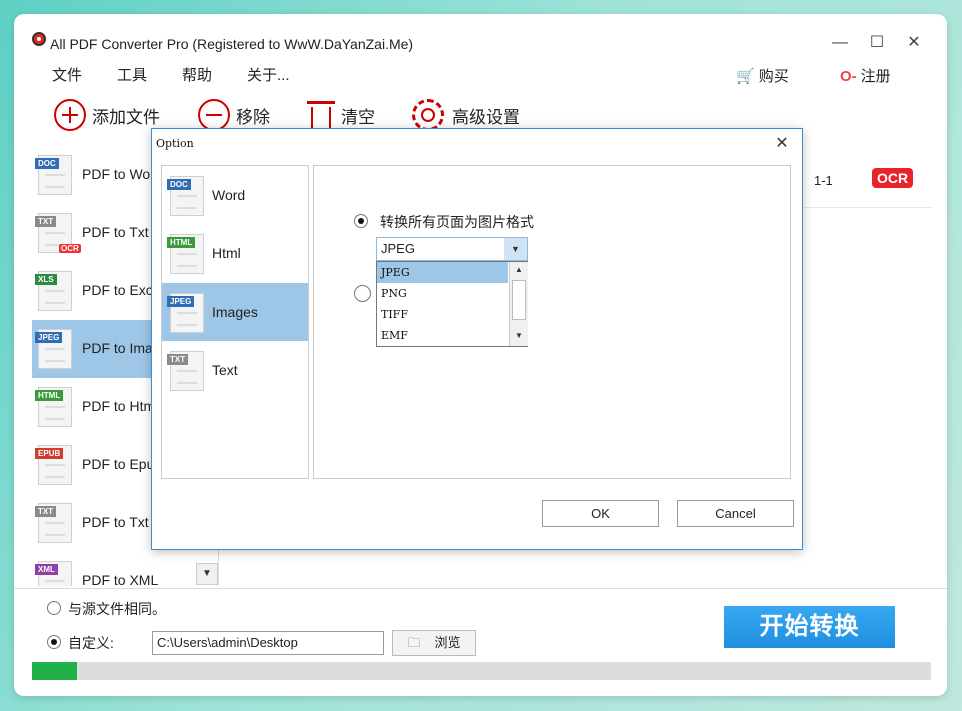  I want to click on file-tag: XML, so click(46, 569).